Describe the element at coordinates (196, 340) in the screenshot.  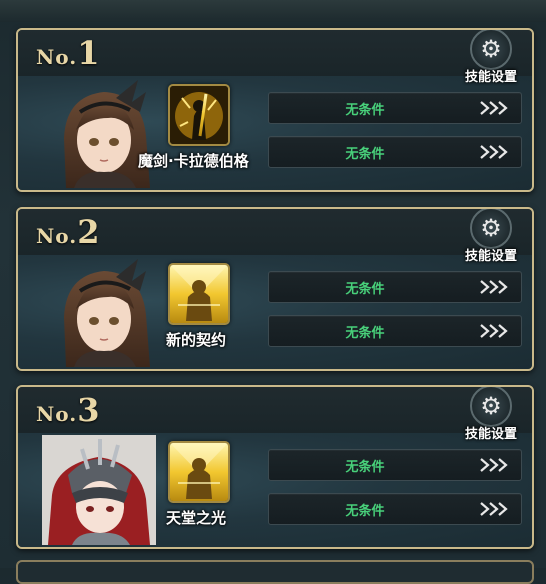
I see `skill-name: 新的契约` at that location.